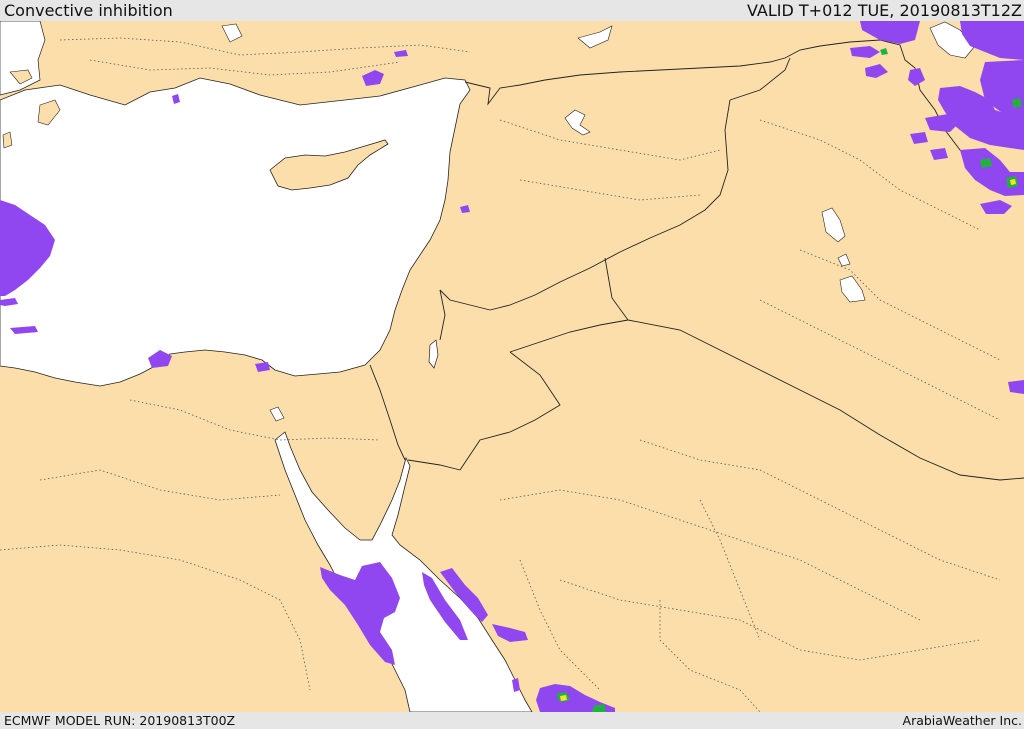 The image size is (1024, 729). What do you see at coordinates (962, 720) in the screenshot?
I see `brand-credit: ArabiaWeather Inc.` at bounding box center [962, 720].